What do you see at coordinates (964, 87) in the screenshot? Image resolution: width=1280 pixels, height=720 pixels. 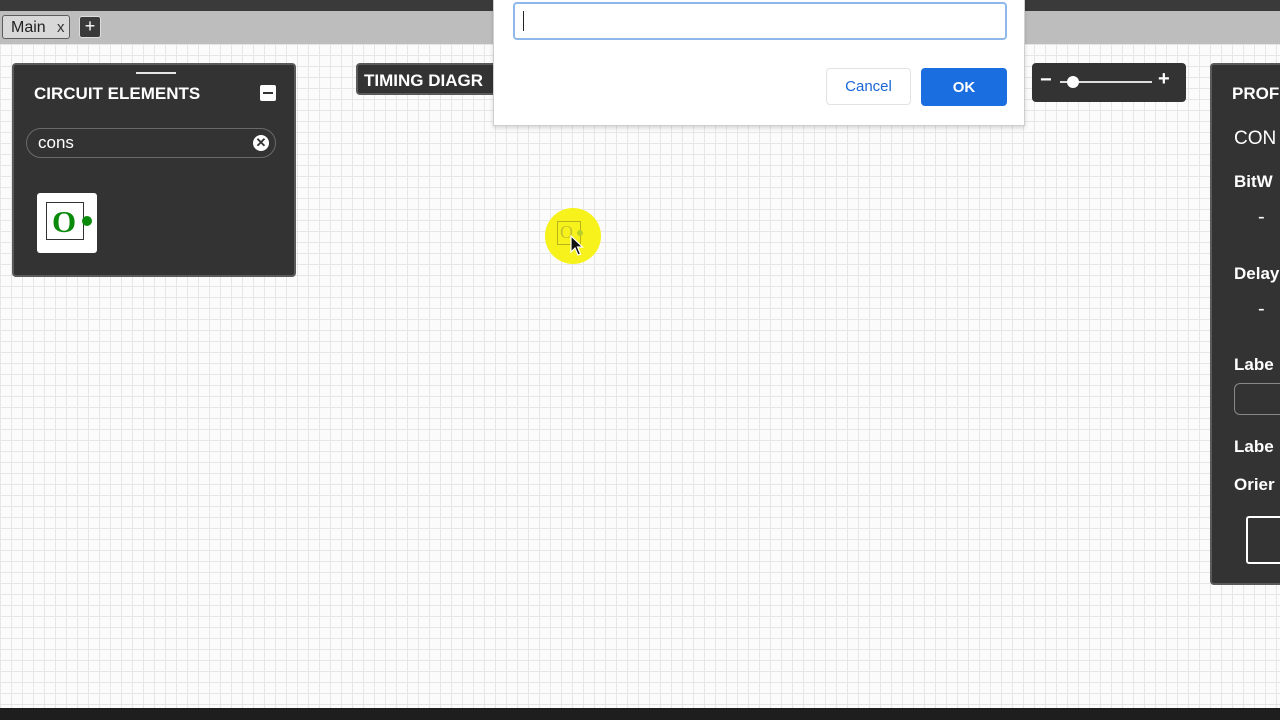 I see `ok-button: OK` at bounding box center [964, 87].